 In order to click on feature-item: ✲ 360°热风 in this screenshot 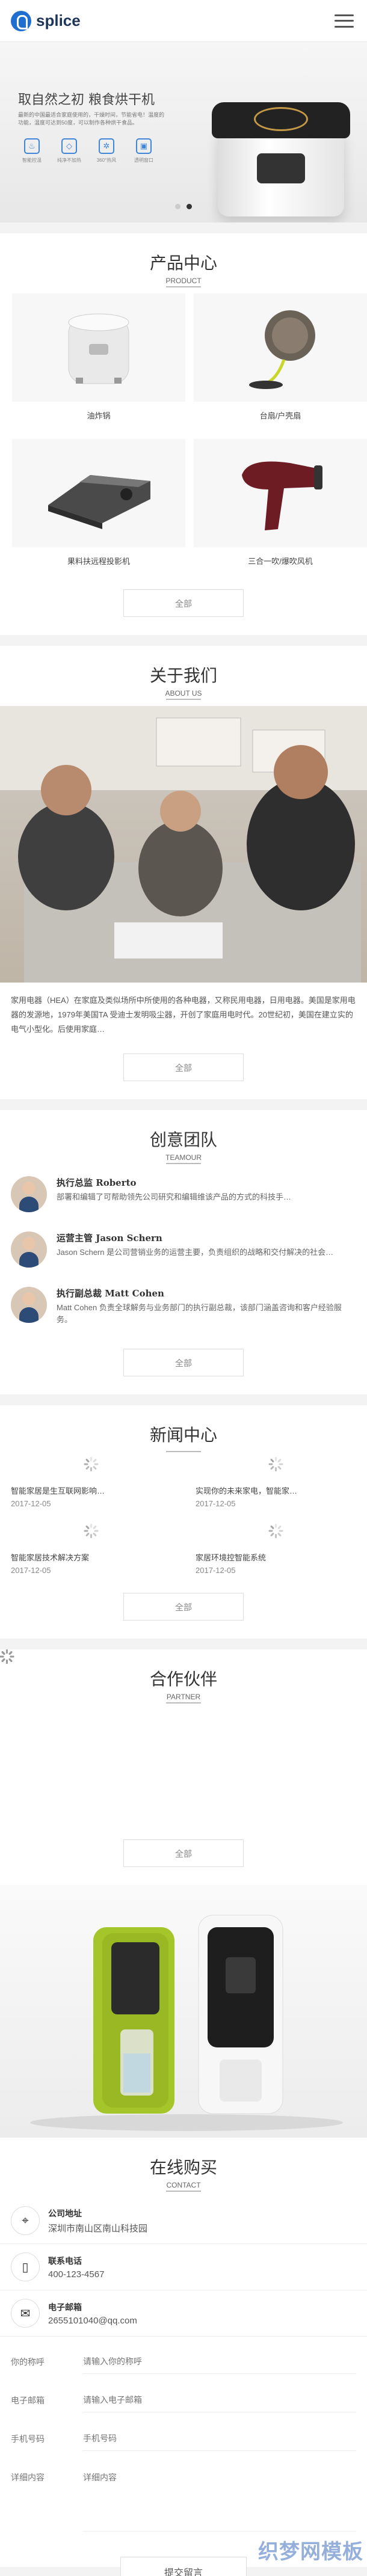, I will do `click(106, 151)`.